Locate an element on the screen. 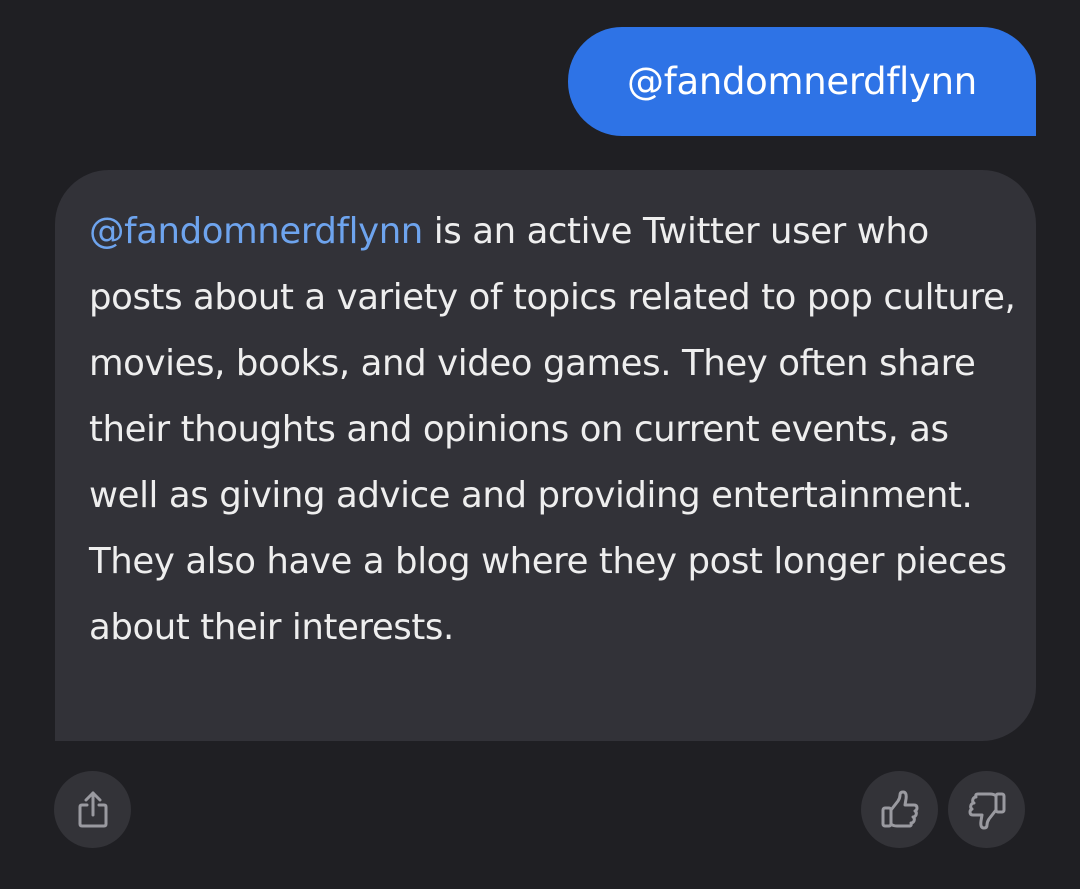 This screenshot has width=1080, height=889. share-icon is located at coordinates (92, 809).